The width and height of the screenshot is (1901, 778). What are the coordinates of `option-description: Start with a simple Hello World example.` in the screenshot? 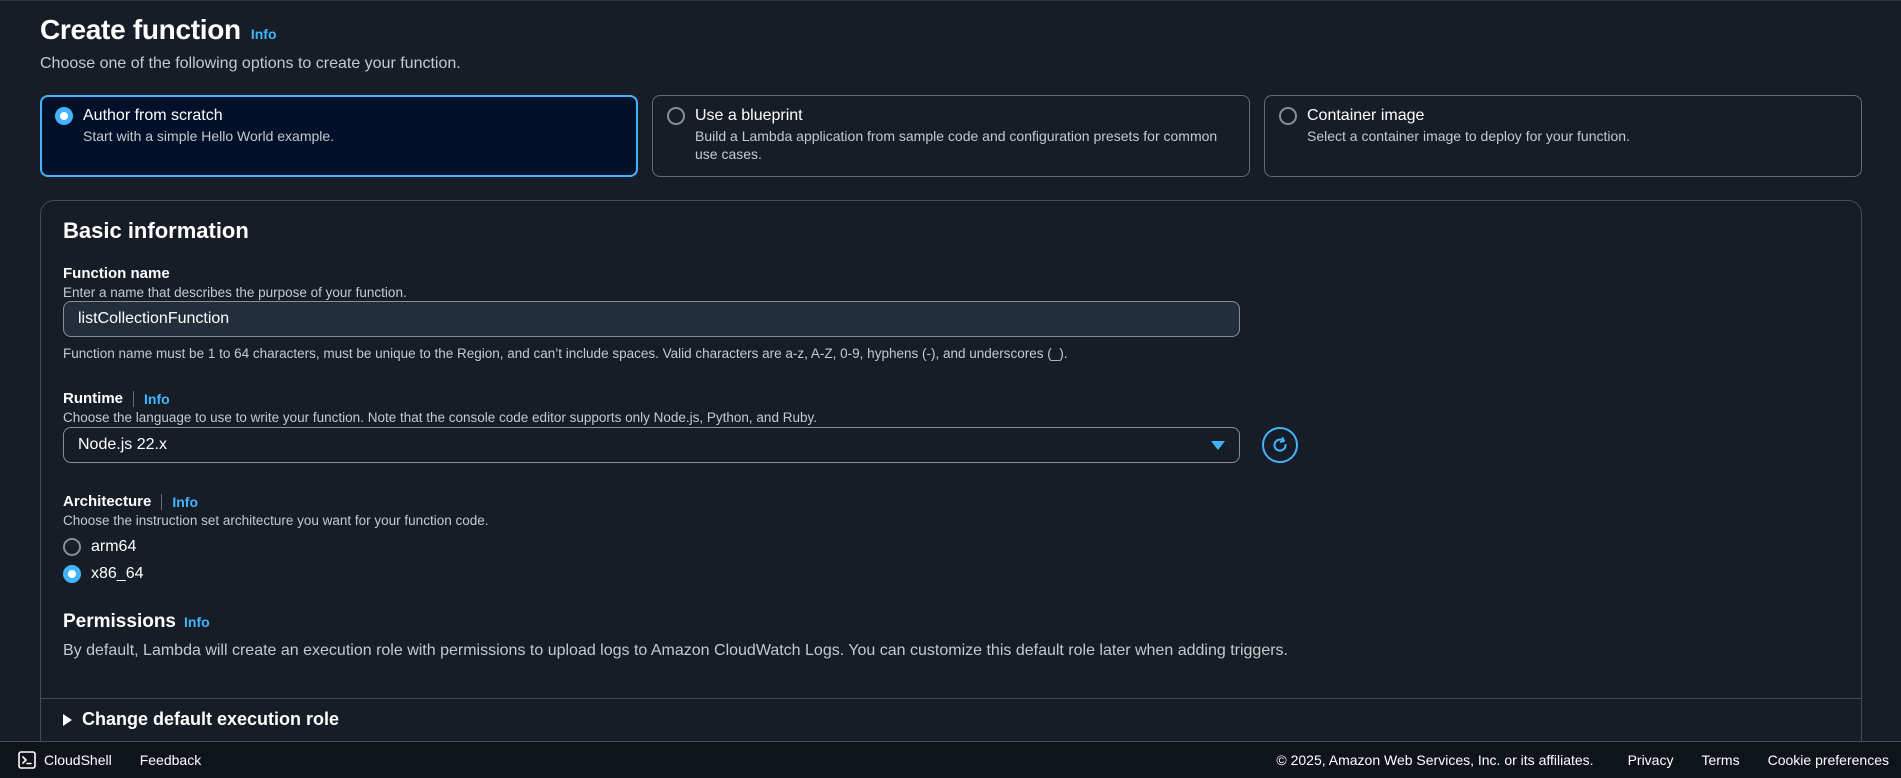 It's located at (209, 136).